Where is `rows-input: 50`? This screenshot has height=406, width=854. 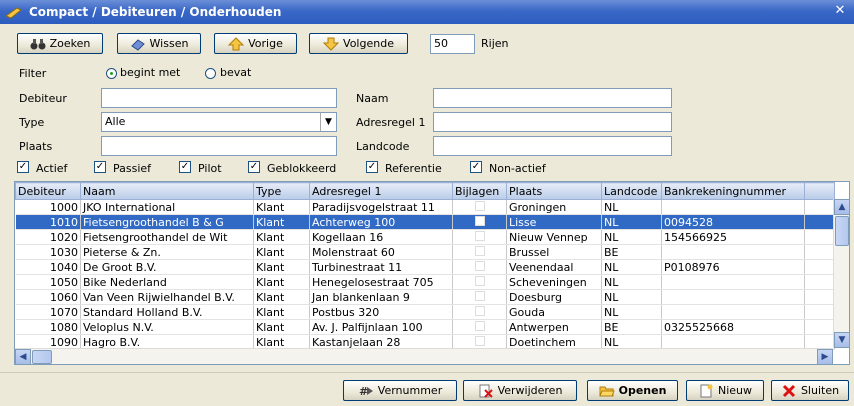
rows-input: 50 is located at coordinates (452, 44).